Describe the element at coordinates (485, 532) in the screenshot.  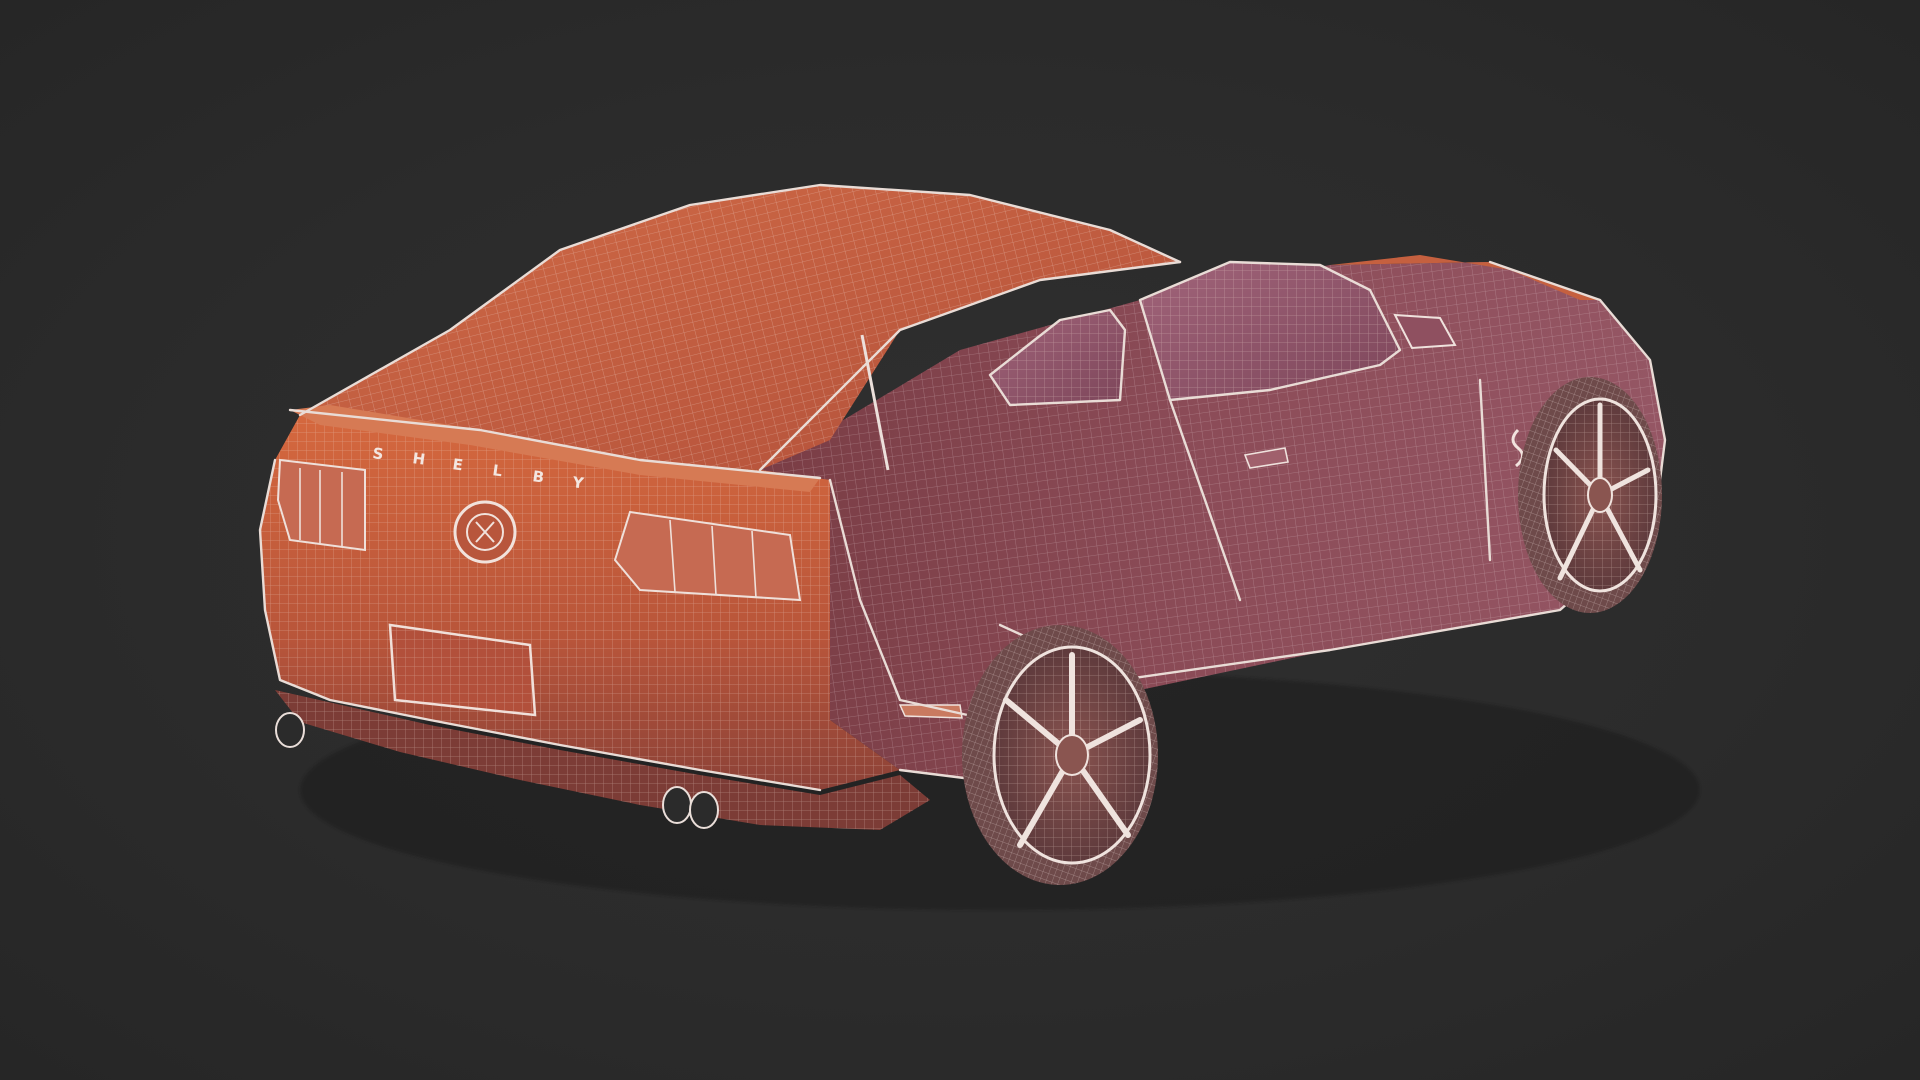
I see `rear-emblem` at that location.